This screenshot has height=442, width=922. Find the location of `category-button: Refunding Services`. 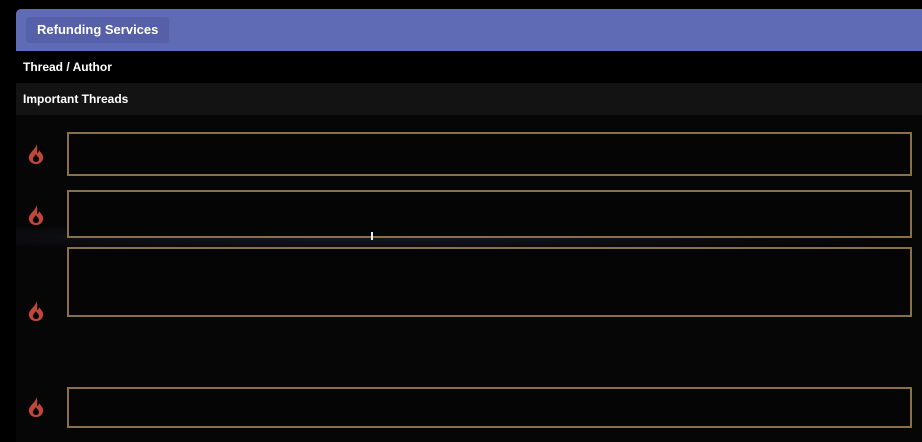

category-button: Refunding Services is located at coordinates (98, 30).